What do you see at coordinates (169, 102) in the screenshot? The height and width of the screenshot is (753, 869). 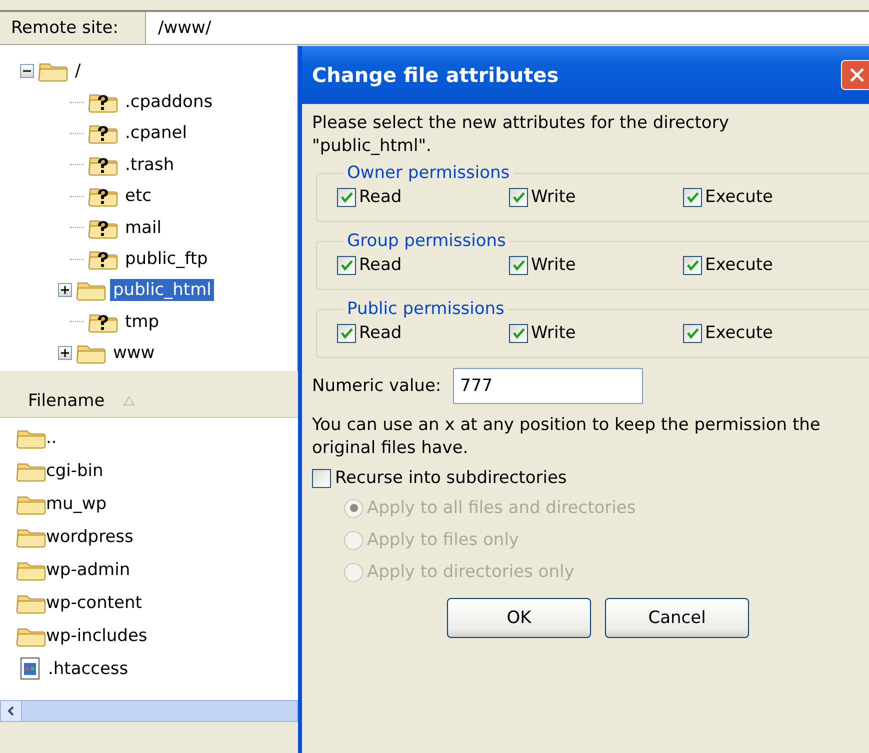 I see `tree-item: .cpaddons` at bounding box center [169, 102].